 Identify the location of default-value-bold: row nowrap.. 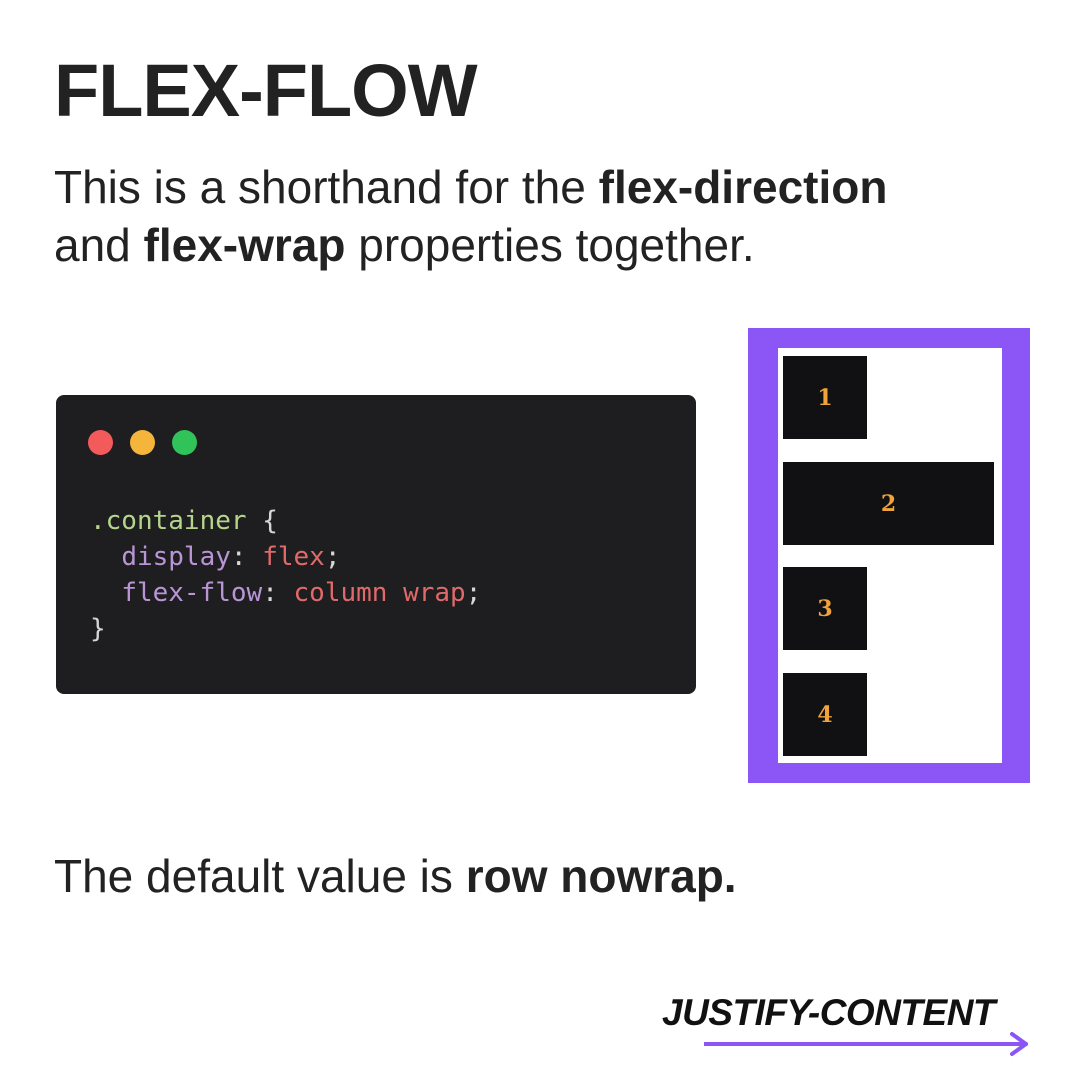
(601, 876).